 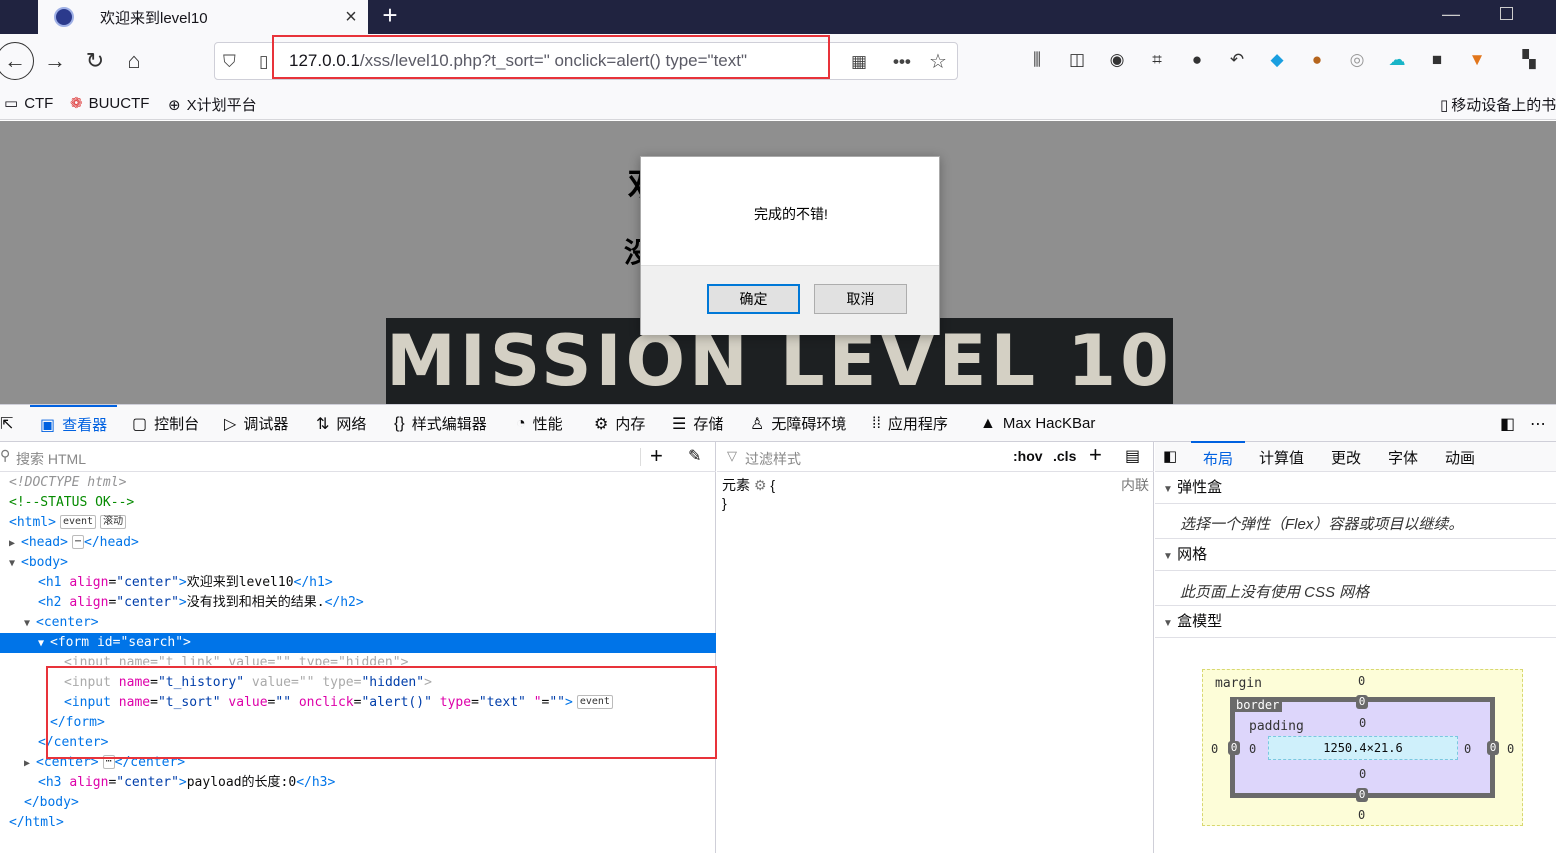 What do you see at coordinates (1028, 456) in the screenshot?
I see `hov-toggle: :hov` at bounding box center [1028, 456].